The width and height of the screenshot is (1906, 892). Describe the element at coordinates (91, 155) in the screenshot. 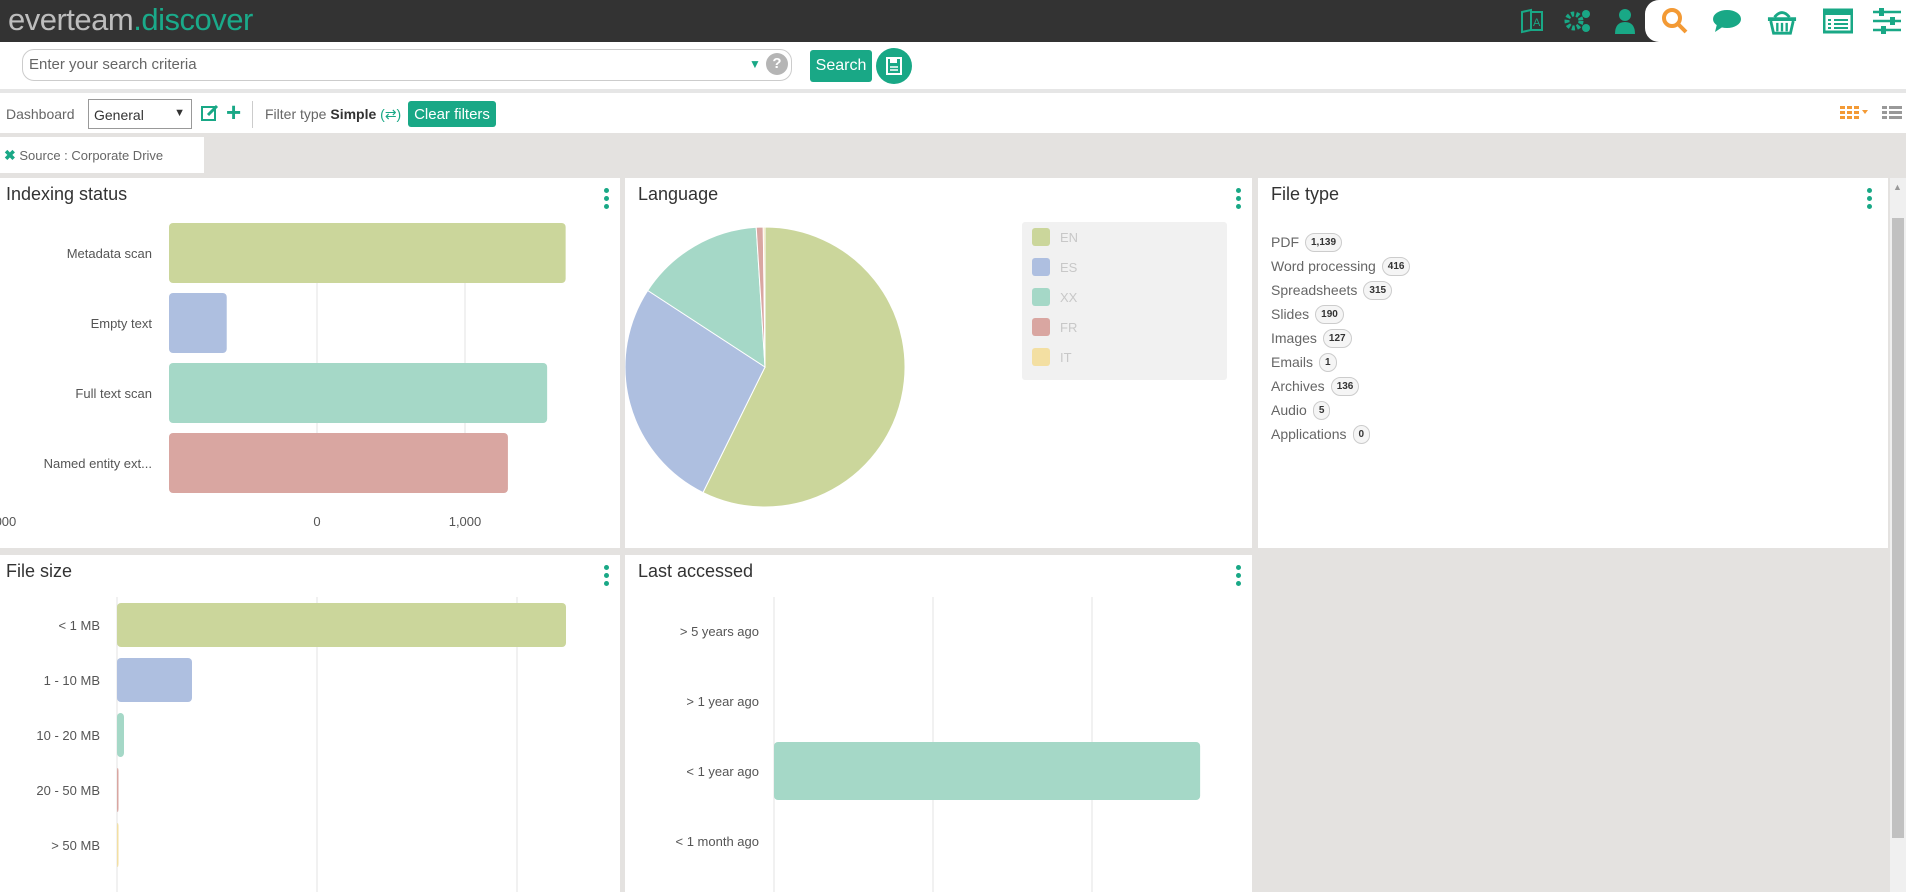

I see `filter-chip-label: Source : Corporate Drive` at that location.